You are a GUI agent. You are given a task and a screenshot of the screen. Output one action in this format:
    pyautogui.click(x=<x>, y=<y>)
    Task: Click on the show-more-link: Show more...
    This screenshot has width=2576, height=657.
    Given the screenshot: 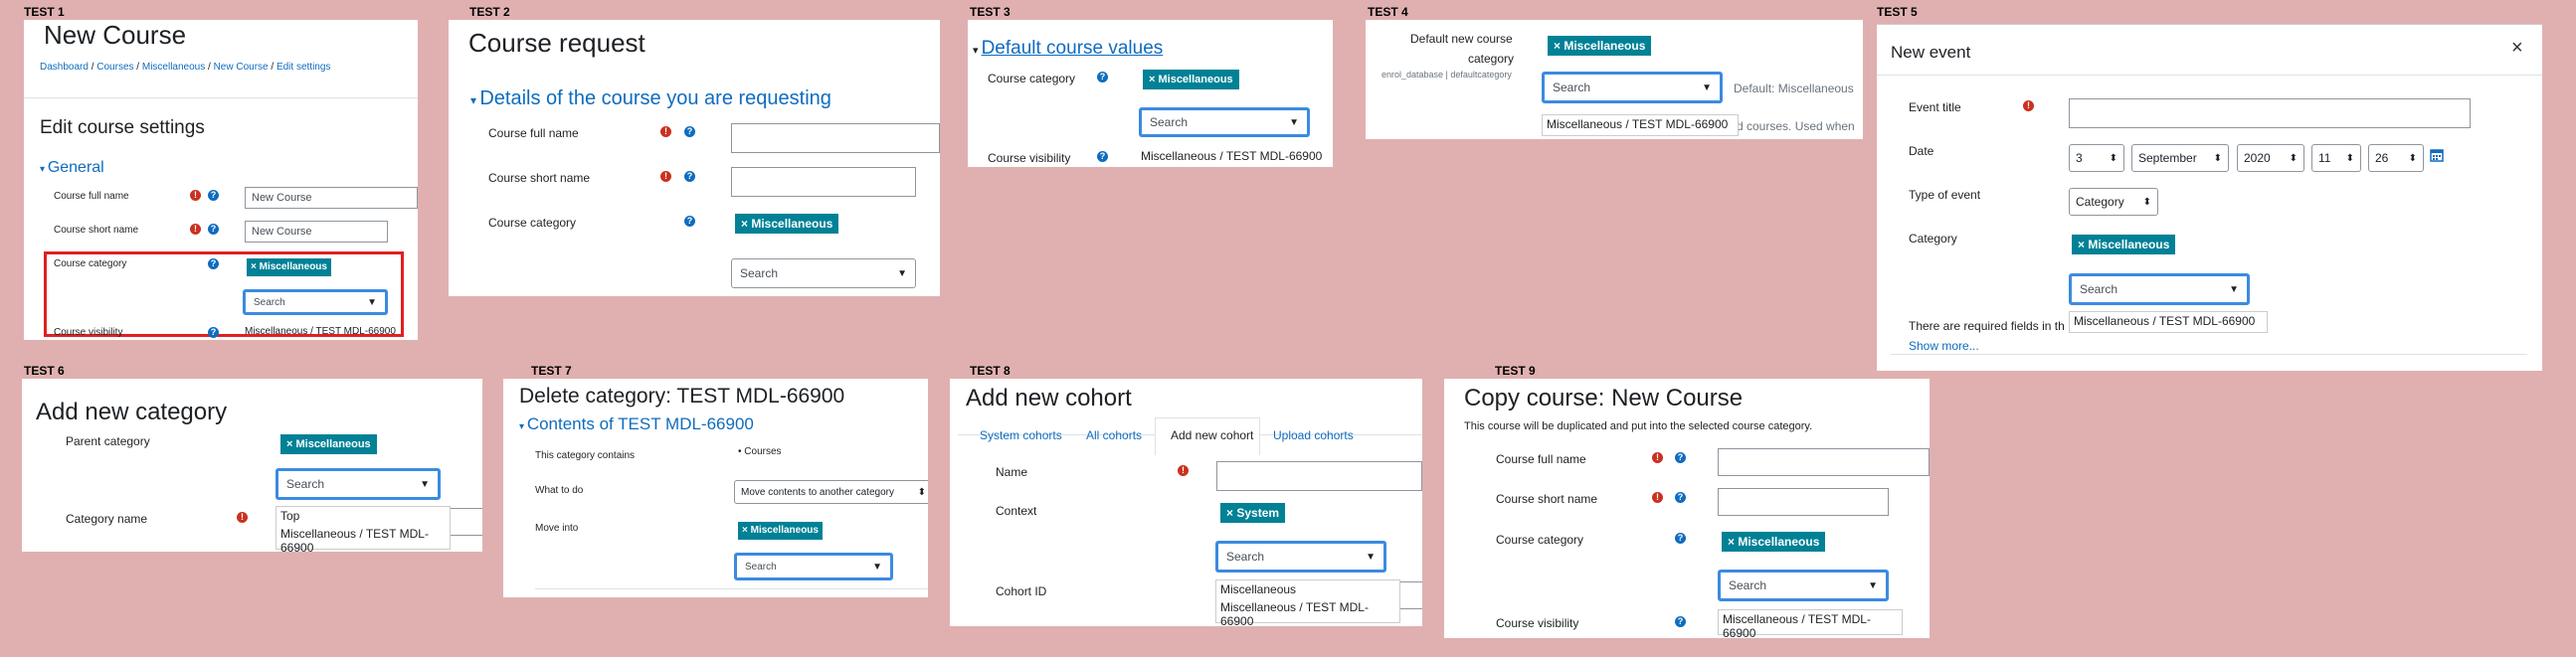 What is the action you would take?
    pyautogui.click(x=1944, y=346)
    